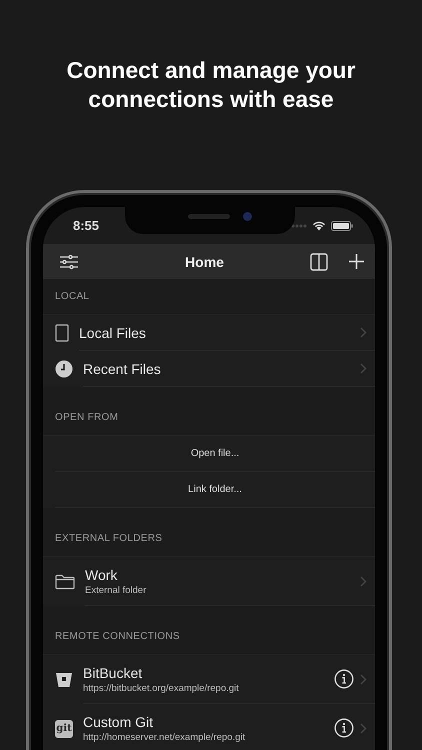 The image size is (422, 750). I want to click on row-subtitle: https://bitbucket.org/example/repo.git, so click(161, 688).